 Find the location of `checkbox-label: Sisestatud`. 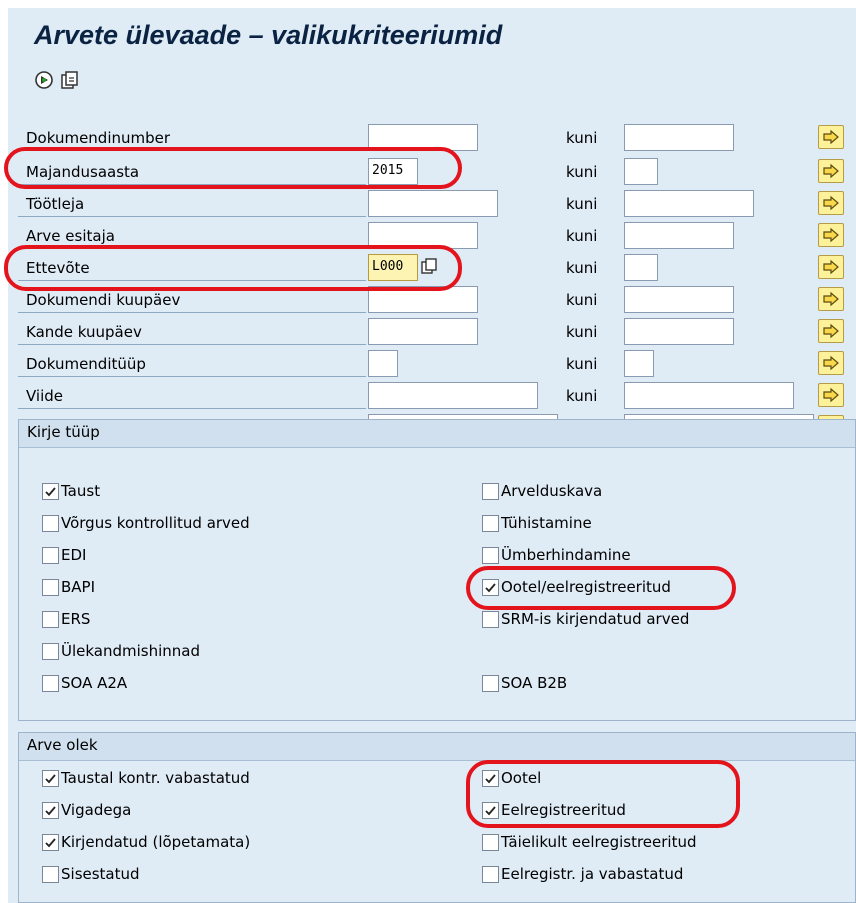

checkbox-label: Sisestatud is located at coordinates (100, 874).